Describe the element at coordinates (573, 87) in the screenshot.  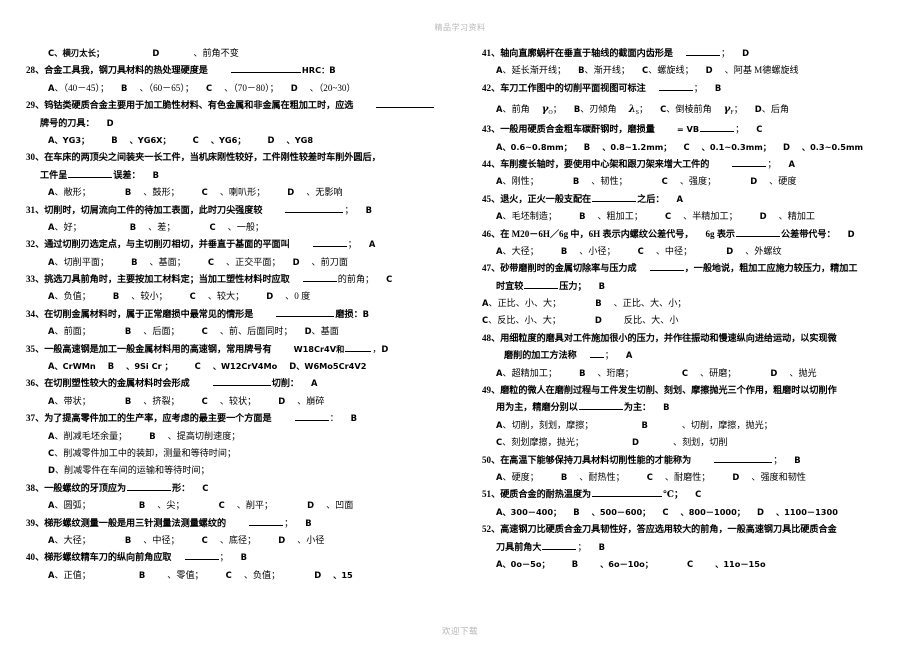
I see `question-stem: 车刀工作图中的切削平面视图可标注` at that location.